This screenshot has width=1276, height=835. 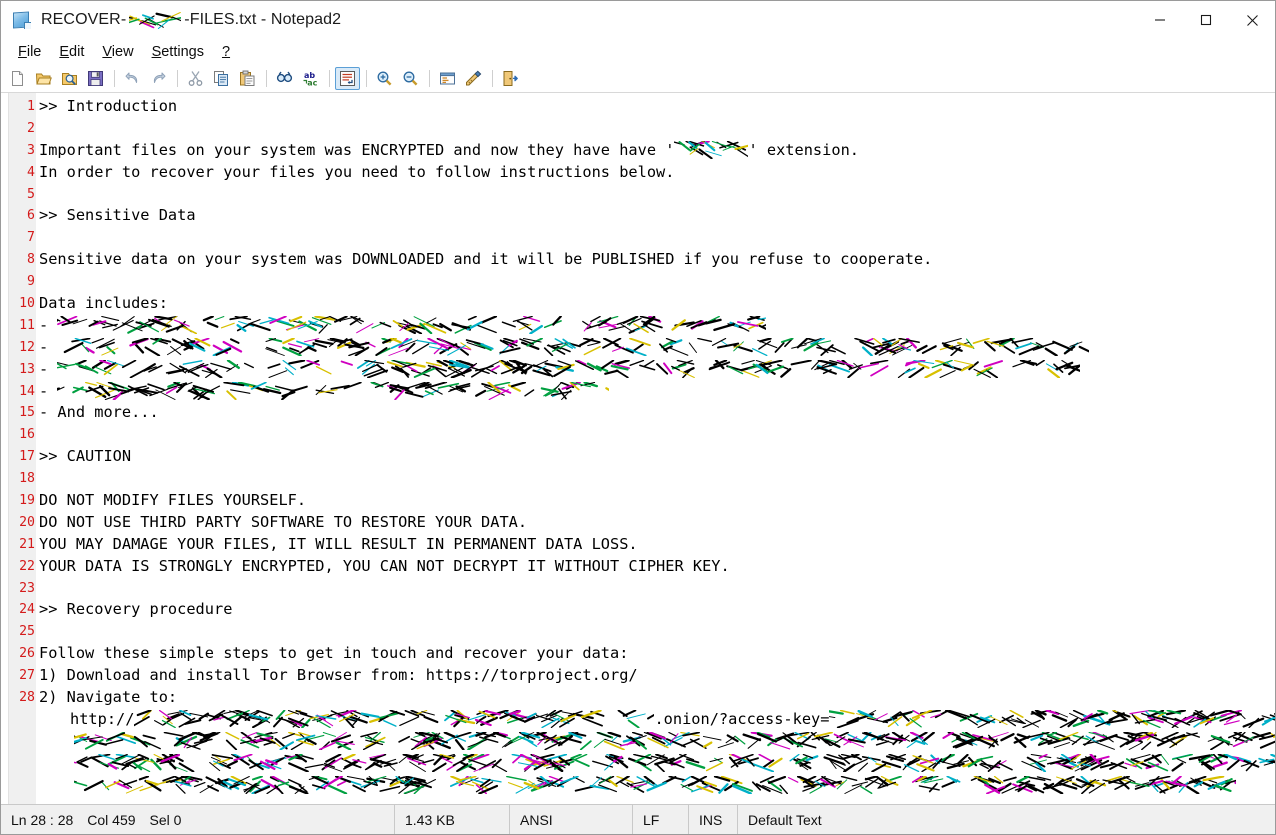 I want to click on line-number: 24, so click(x=27, y=610).